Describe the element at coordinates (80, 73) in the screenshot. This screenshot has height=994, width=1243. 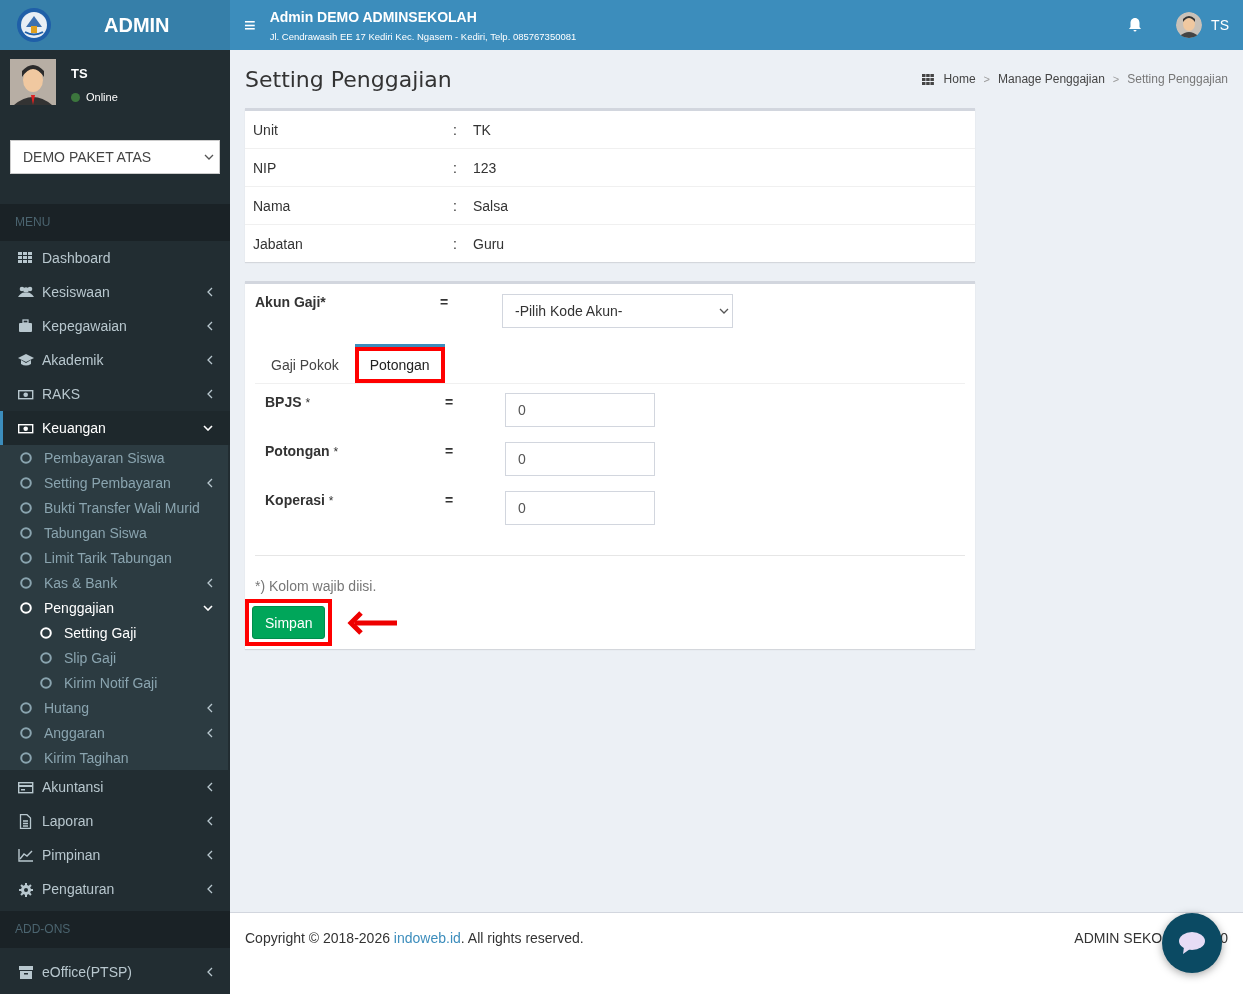
I see `user-name: TS` at that location.